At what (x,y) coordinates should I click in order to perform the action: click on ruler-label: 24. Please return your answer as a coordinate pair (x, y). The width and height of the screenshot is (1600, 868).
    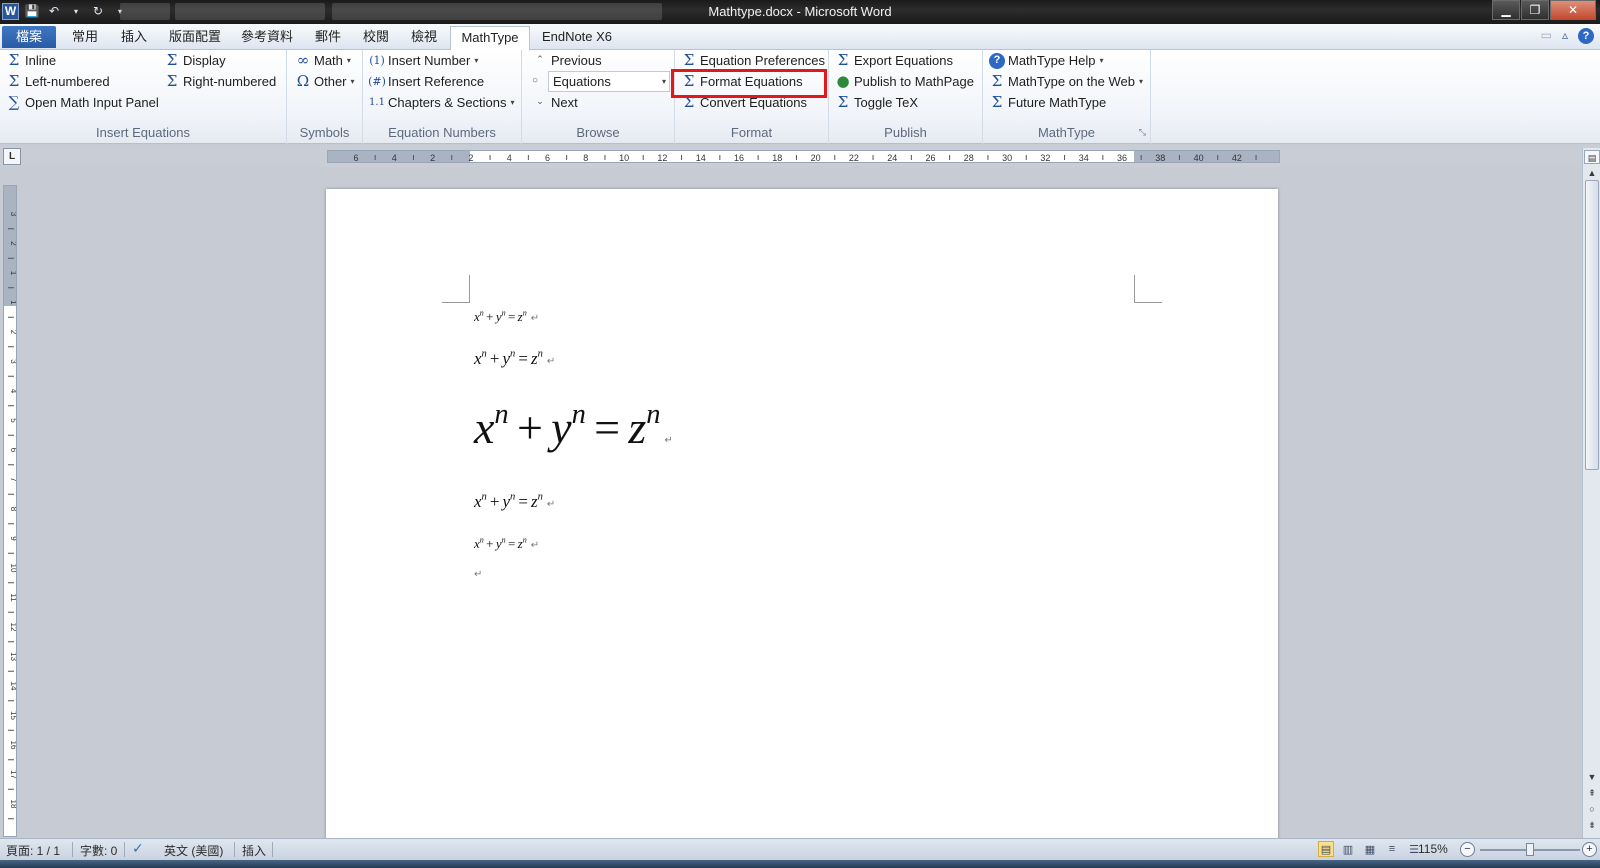
    Looking at the image, I should click on (892, 158).